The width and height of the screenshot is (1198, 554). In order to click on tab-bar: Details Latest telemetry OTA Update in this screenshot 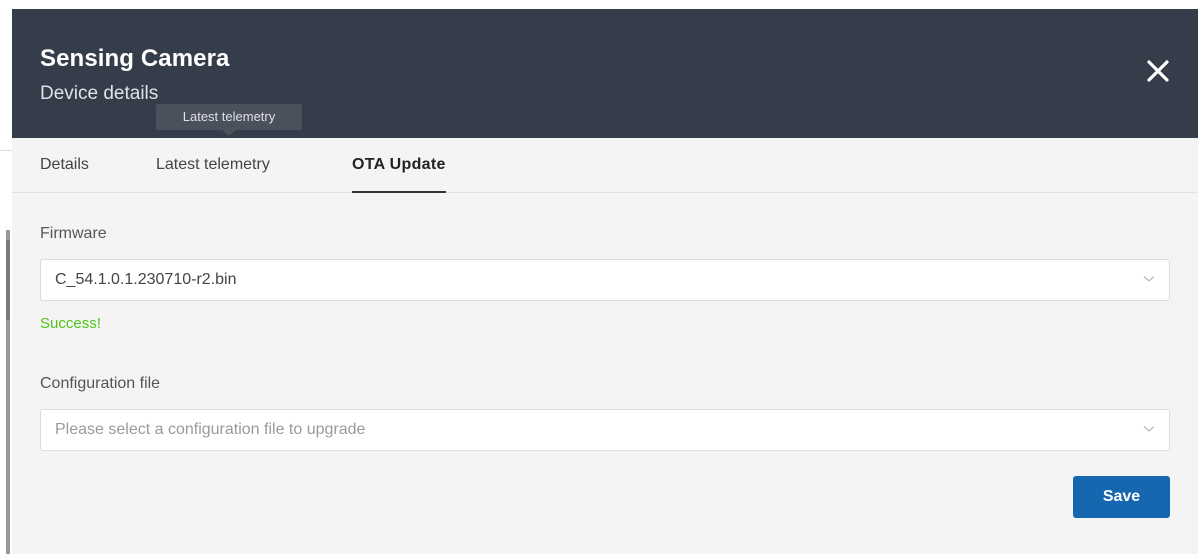, I will do `click(605, 165)`.